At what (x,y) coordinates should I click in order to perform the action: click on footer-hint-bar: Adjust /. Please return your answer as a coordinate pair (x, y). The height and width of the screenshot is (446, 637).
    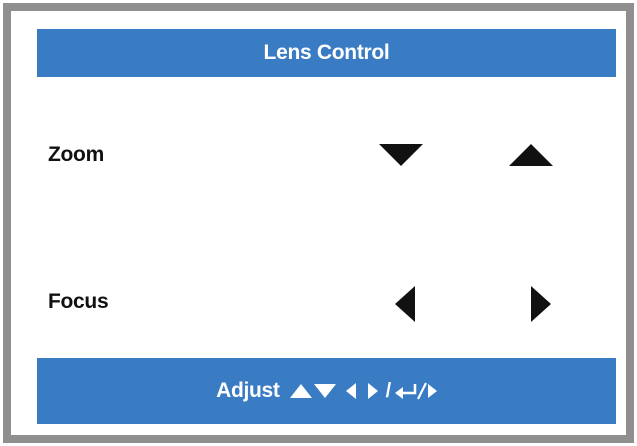
    Looking at the image, I should click on (326, 391).